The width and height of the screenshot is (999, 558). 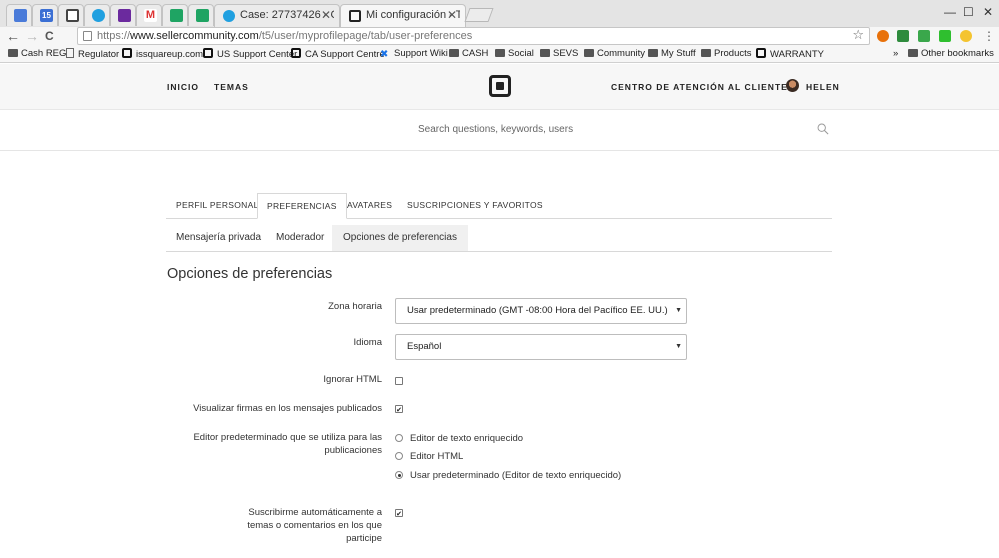 What do you see at coordinates (399, 456) in the screenshot?
I see `editor-html-radio` at bounding box center [399, 456].